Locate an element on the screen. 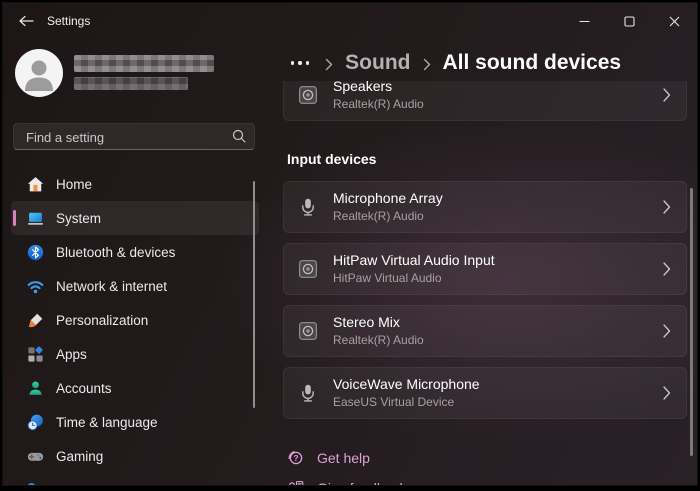 The image size is (700, 491). titlebar: Settings is located at coordinates (350, 21).